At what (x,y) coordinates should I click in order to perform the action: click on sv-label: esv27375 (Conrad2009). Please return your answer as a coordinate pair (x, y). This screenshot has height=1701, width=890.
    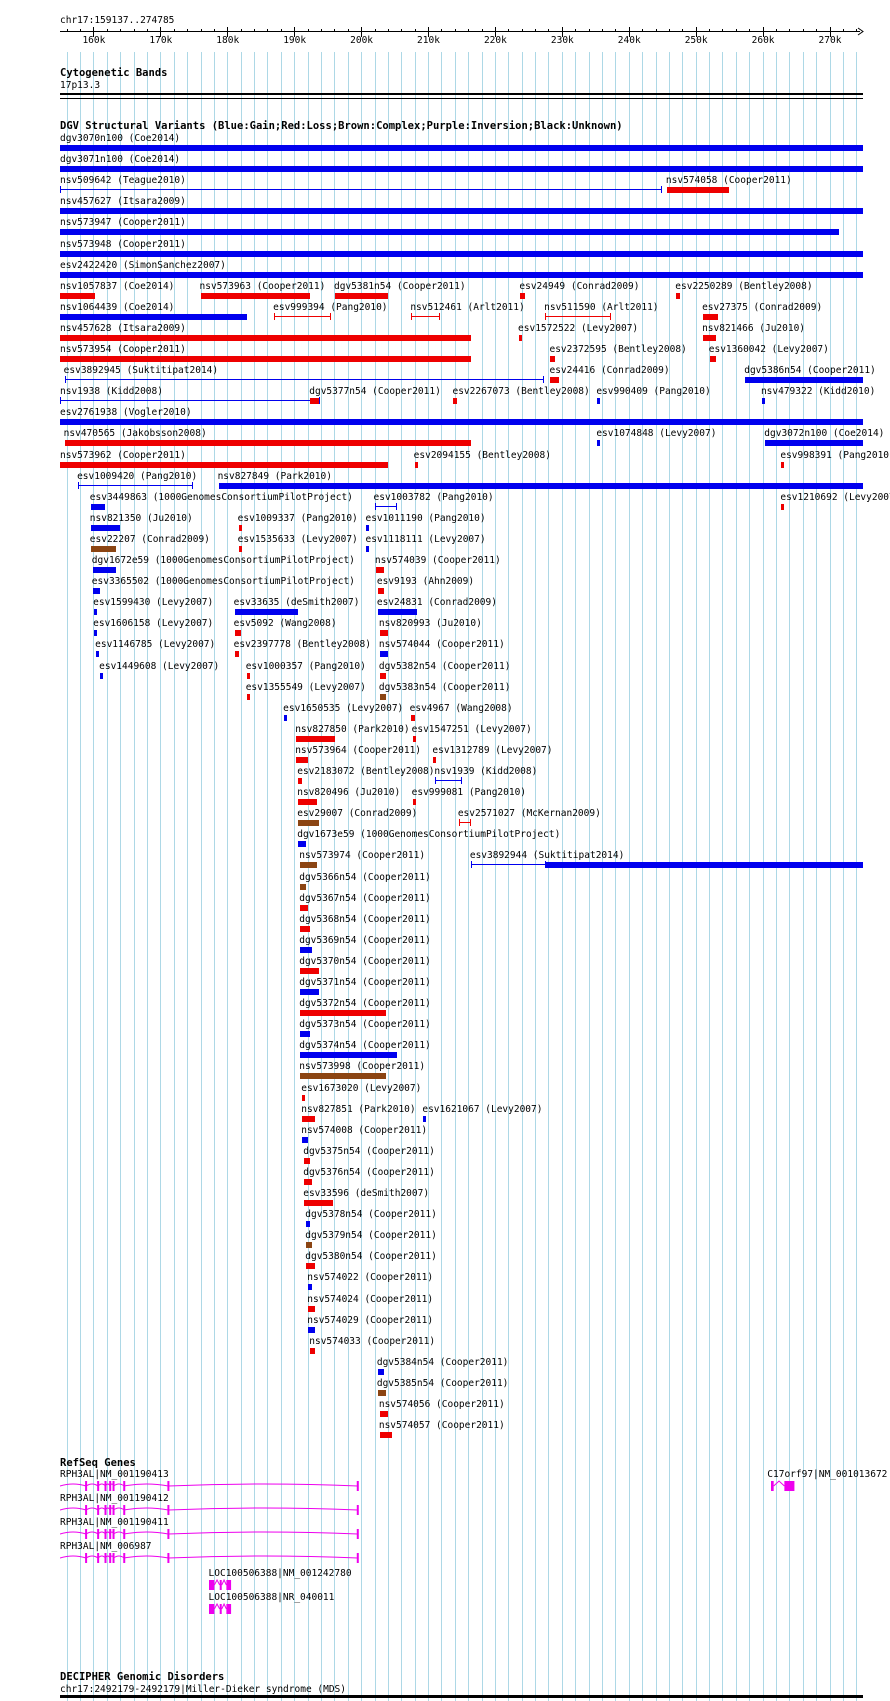
    Looking at the image, I should click on (762, 307).